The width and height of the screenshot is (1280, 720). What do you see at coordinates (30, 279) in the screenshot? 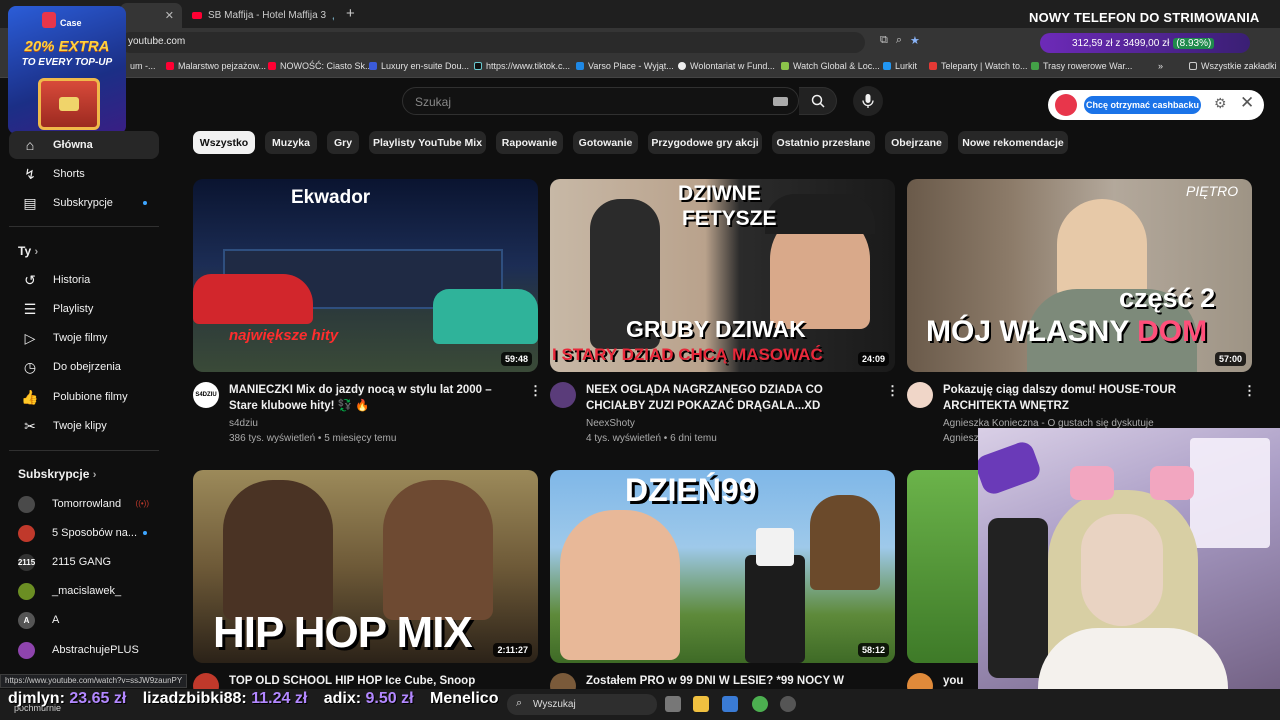
I see `history-icon: ↺` at bounding box center [30, 279].